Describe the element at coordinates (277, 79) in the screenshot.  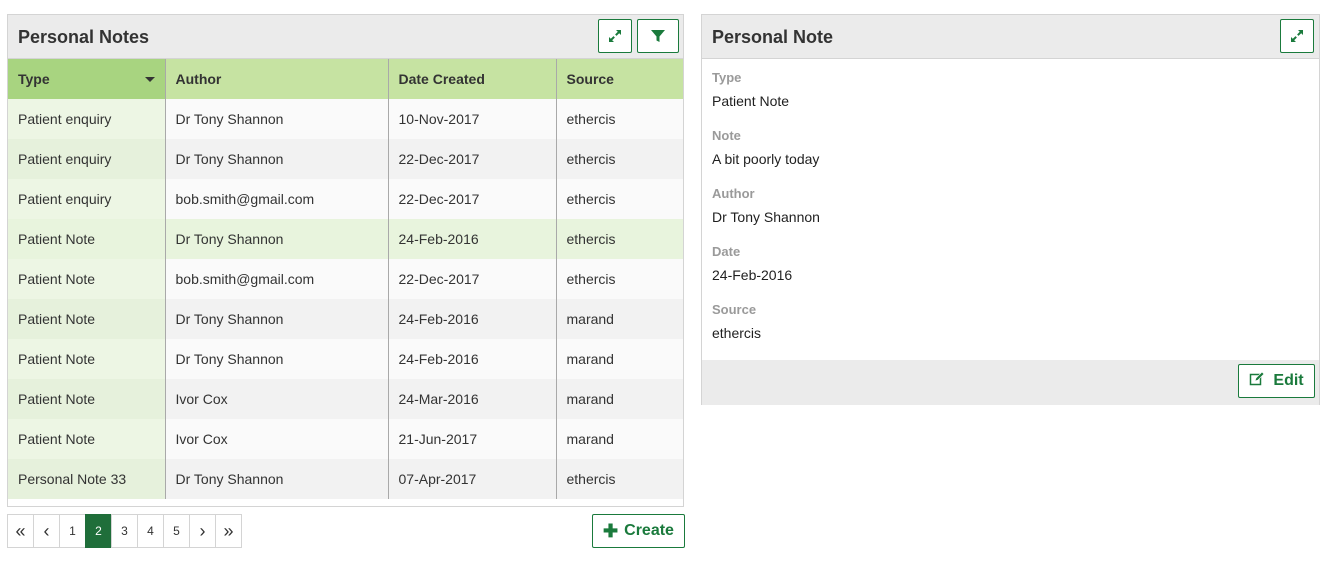
I see `column-header-author: Author` at that location.